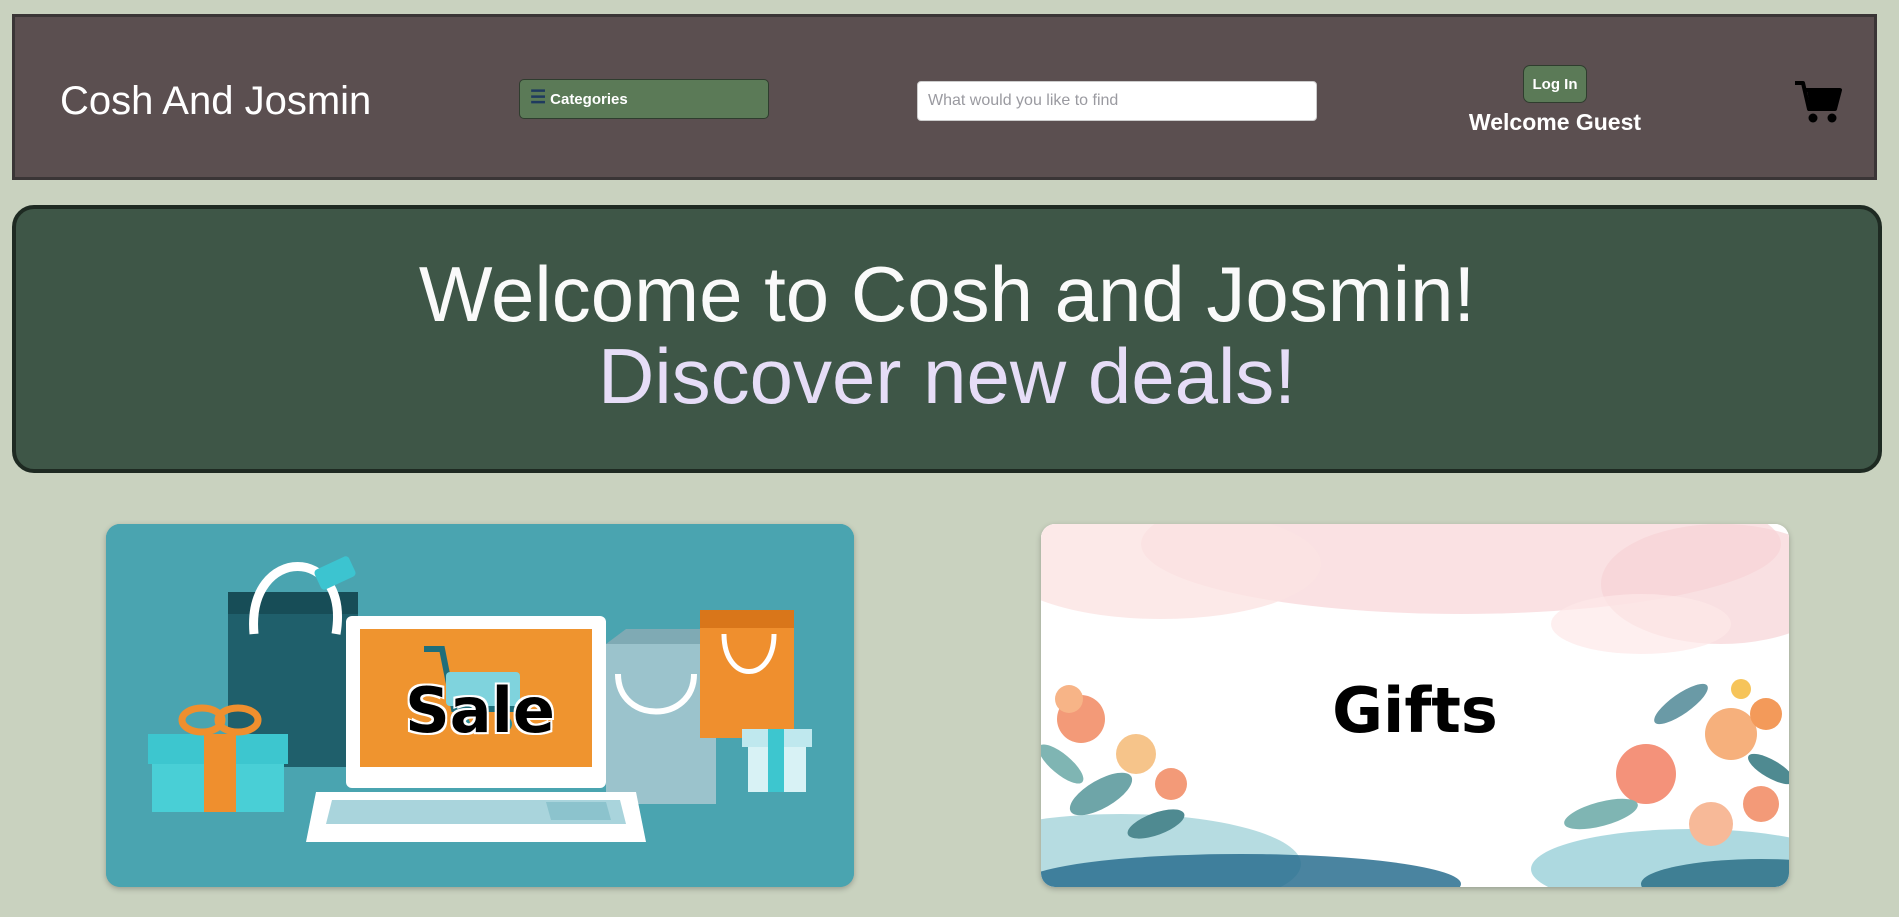  What do you see at coordinates (947, 294) in the screenshot?
I see `hero-title: Welcome to Cosh and Josmin!` at bounding box center [947, 294].